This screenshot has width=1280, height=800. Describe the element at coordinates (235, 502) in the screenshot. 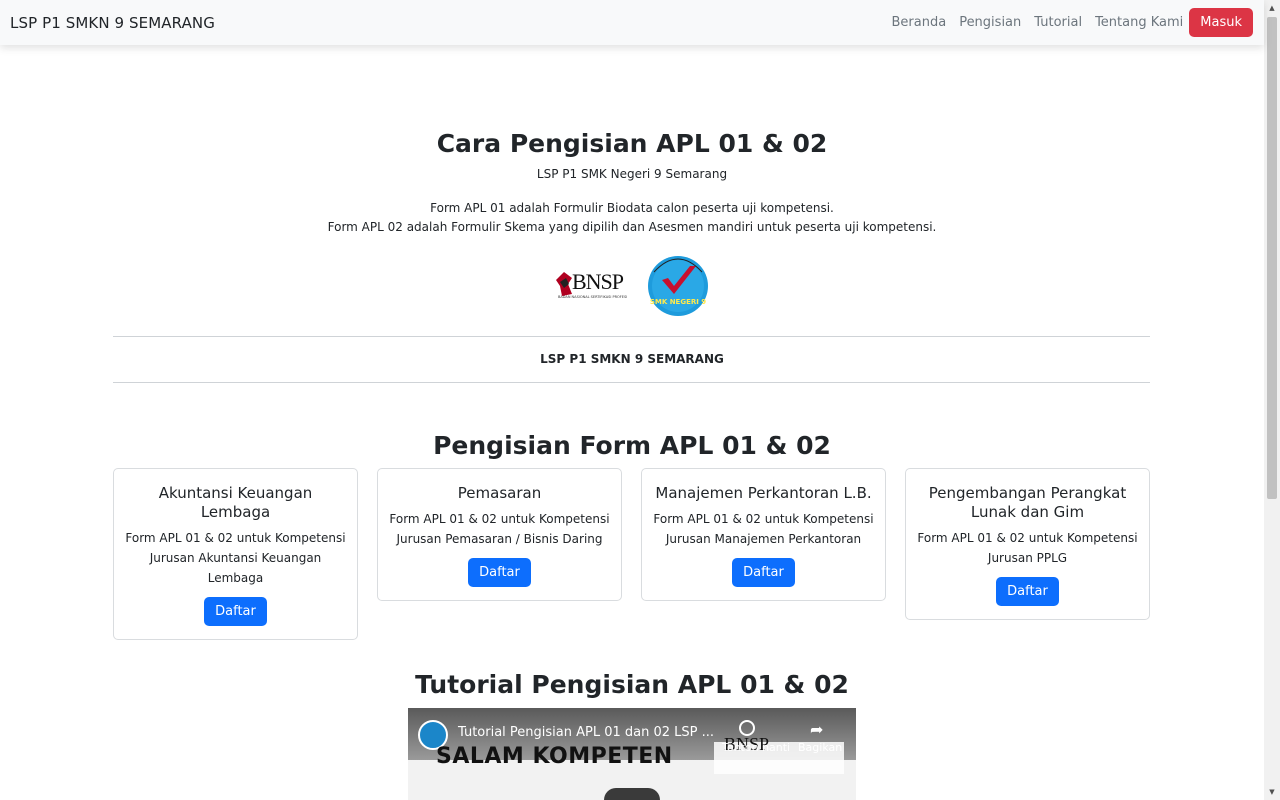

I see `card-title: Akuntansi Keuangan Lembaga` at that location.